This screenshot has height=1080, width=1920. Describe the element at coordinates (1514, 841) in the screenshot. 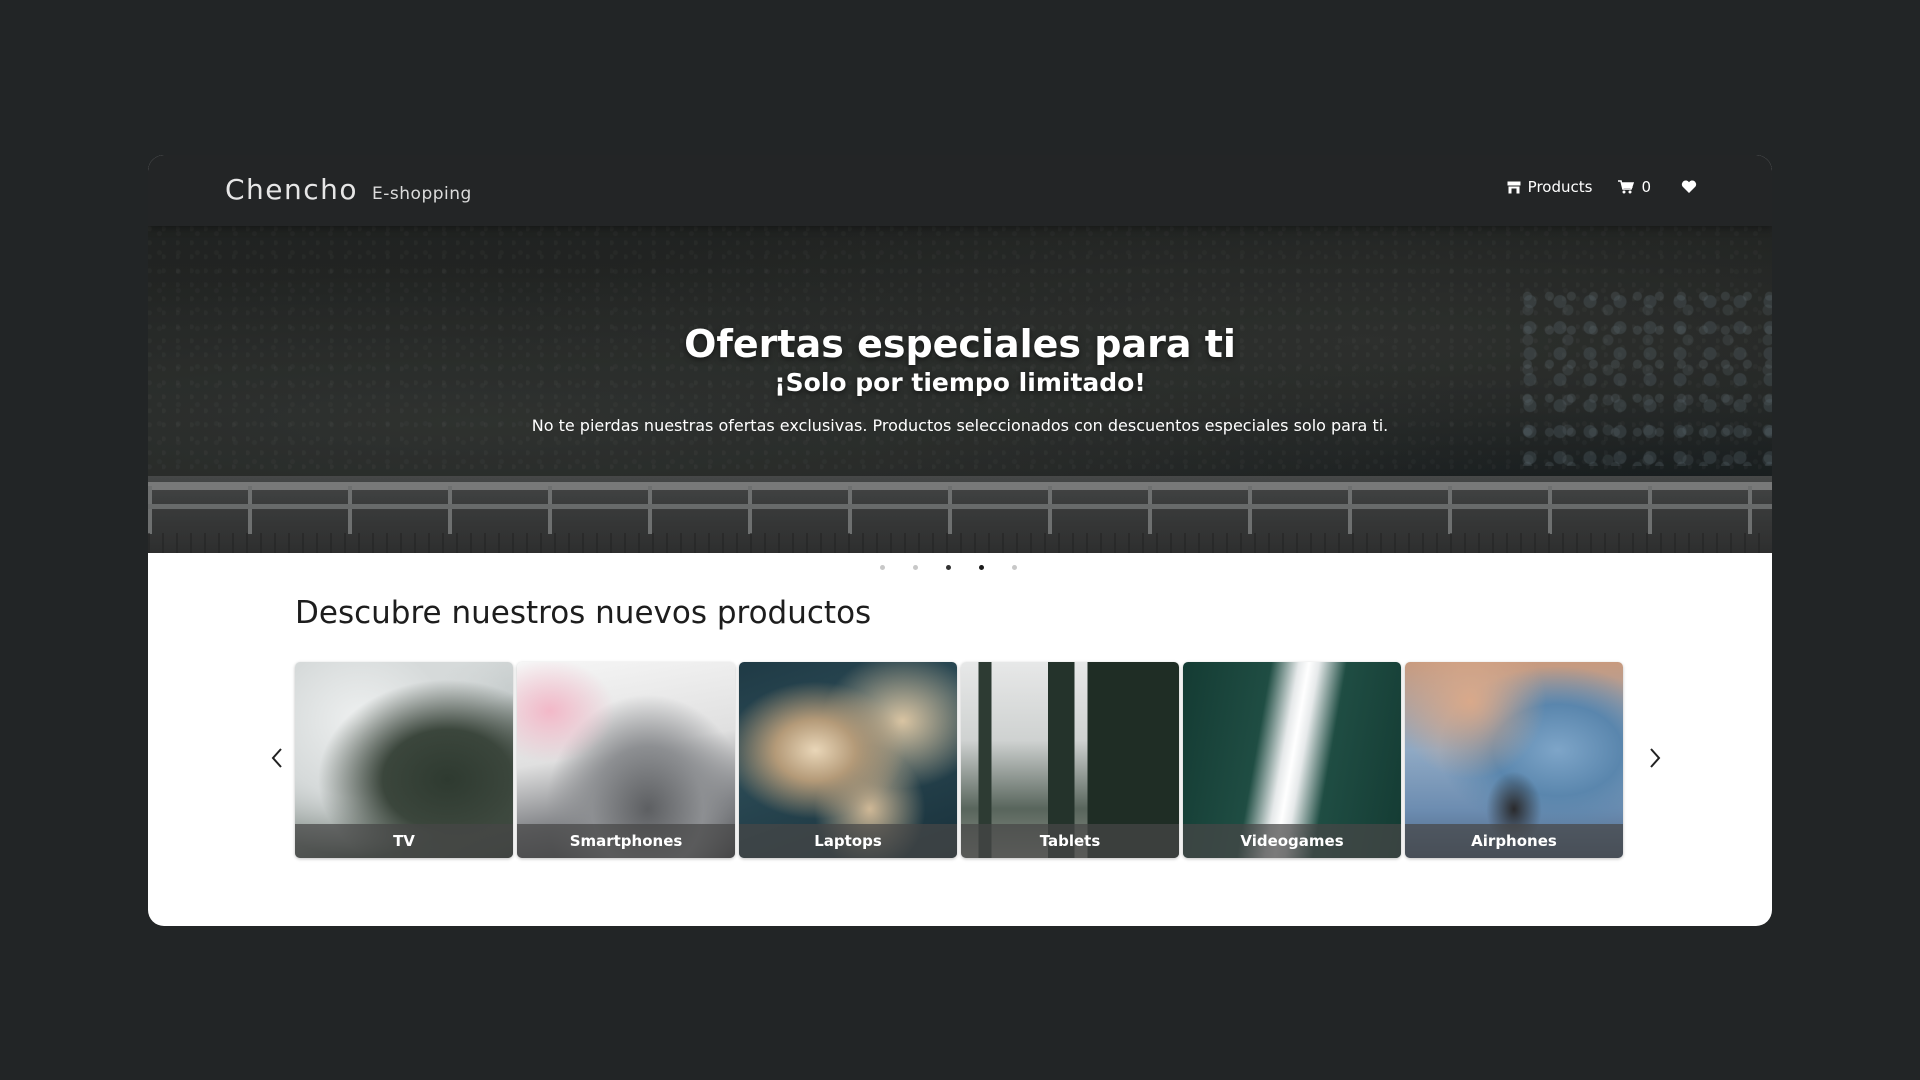

I see `category-label: Airphones` at that location.